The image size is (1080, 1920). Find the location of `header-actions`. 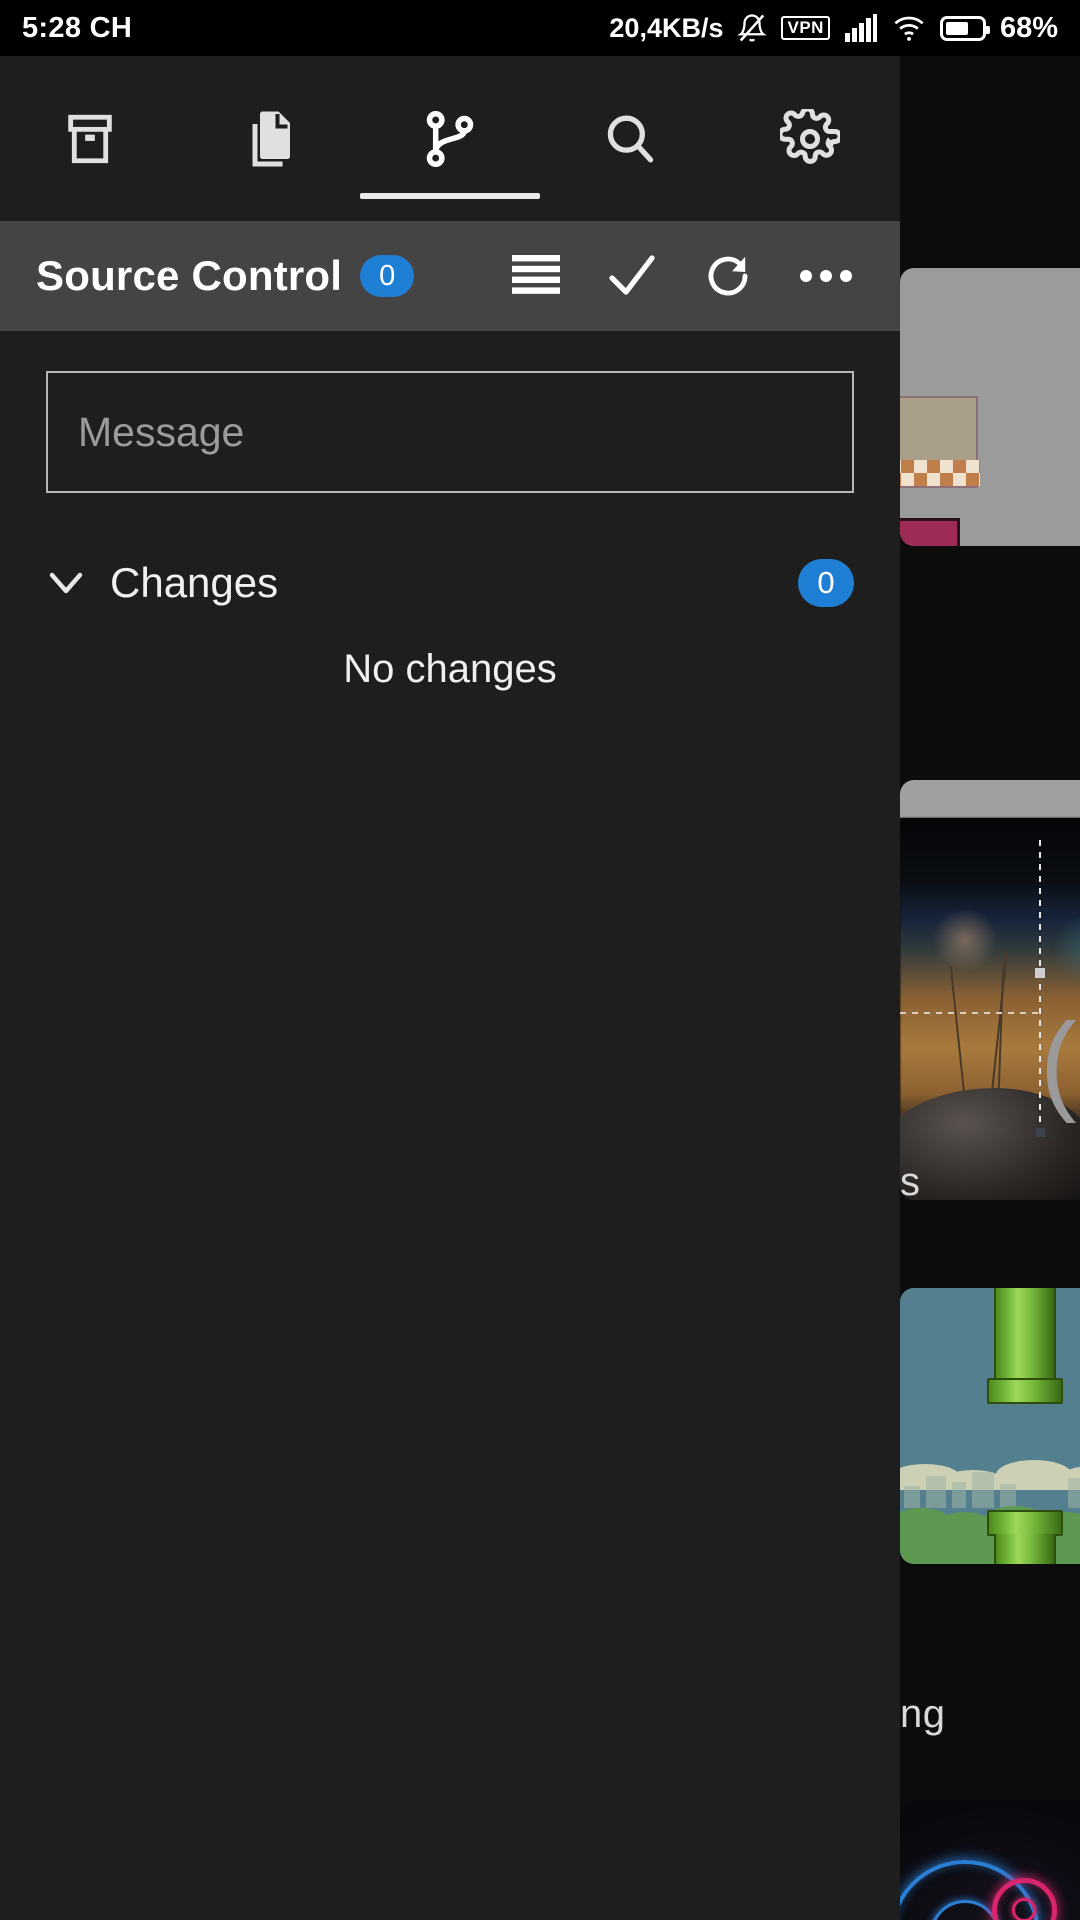

header-actions is located at coordinates (687, 276).